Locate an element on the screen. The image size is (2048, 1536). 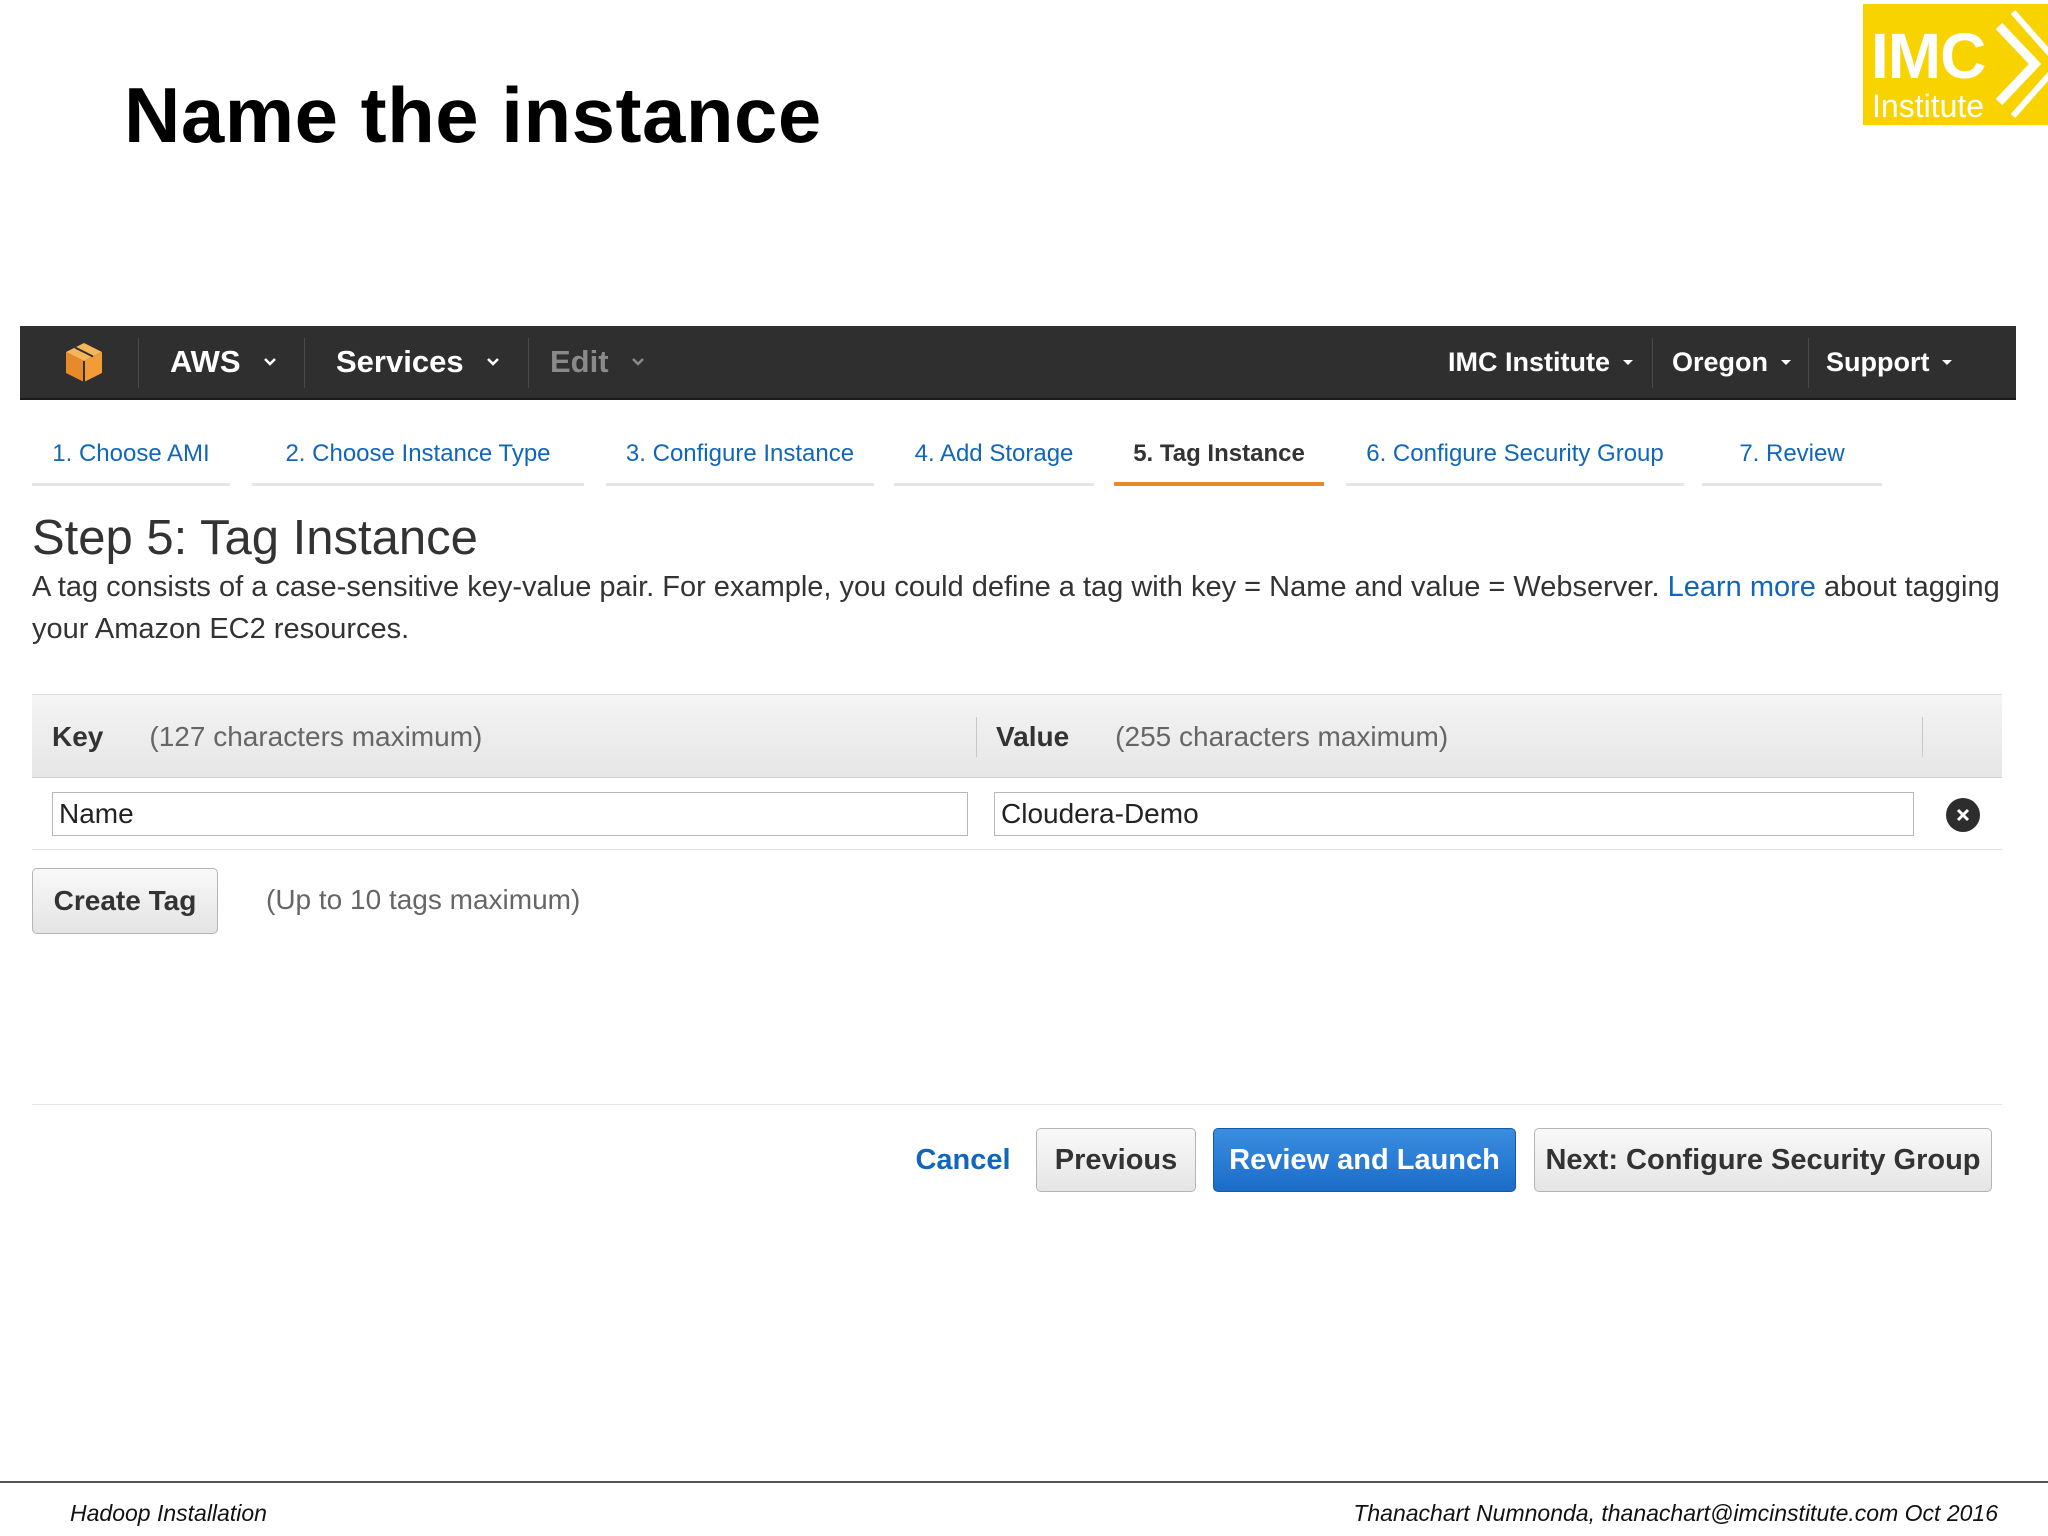
tab-configure-instance: 3. Configure Instance is located at coordinates (740, 458).